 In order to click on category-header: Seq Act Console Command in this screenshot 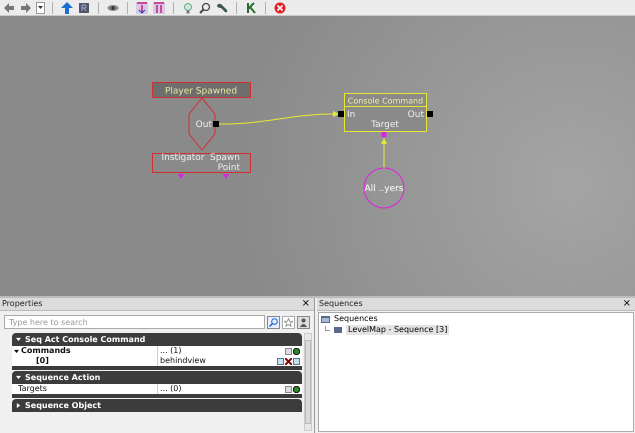, I will do `click(157, 339)`.